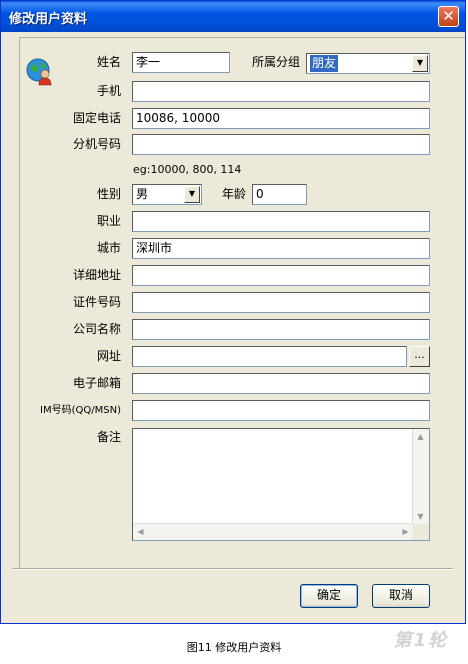 The width and height of the screenshot is (468, 664). I want to click on gender-value: 男, so click(142, 194).